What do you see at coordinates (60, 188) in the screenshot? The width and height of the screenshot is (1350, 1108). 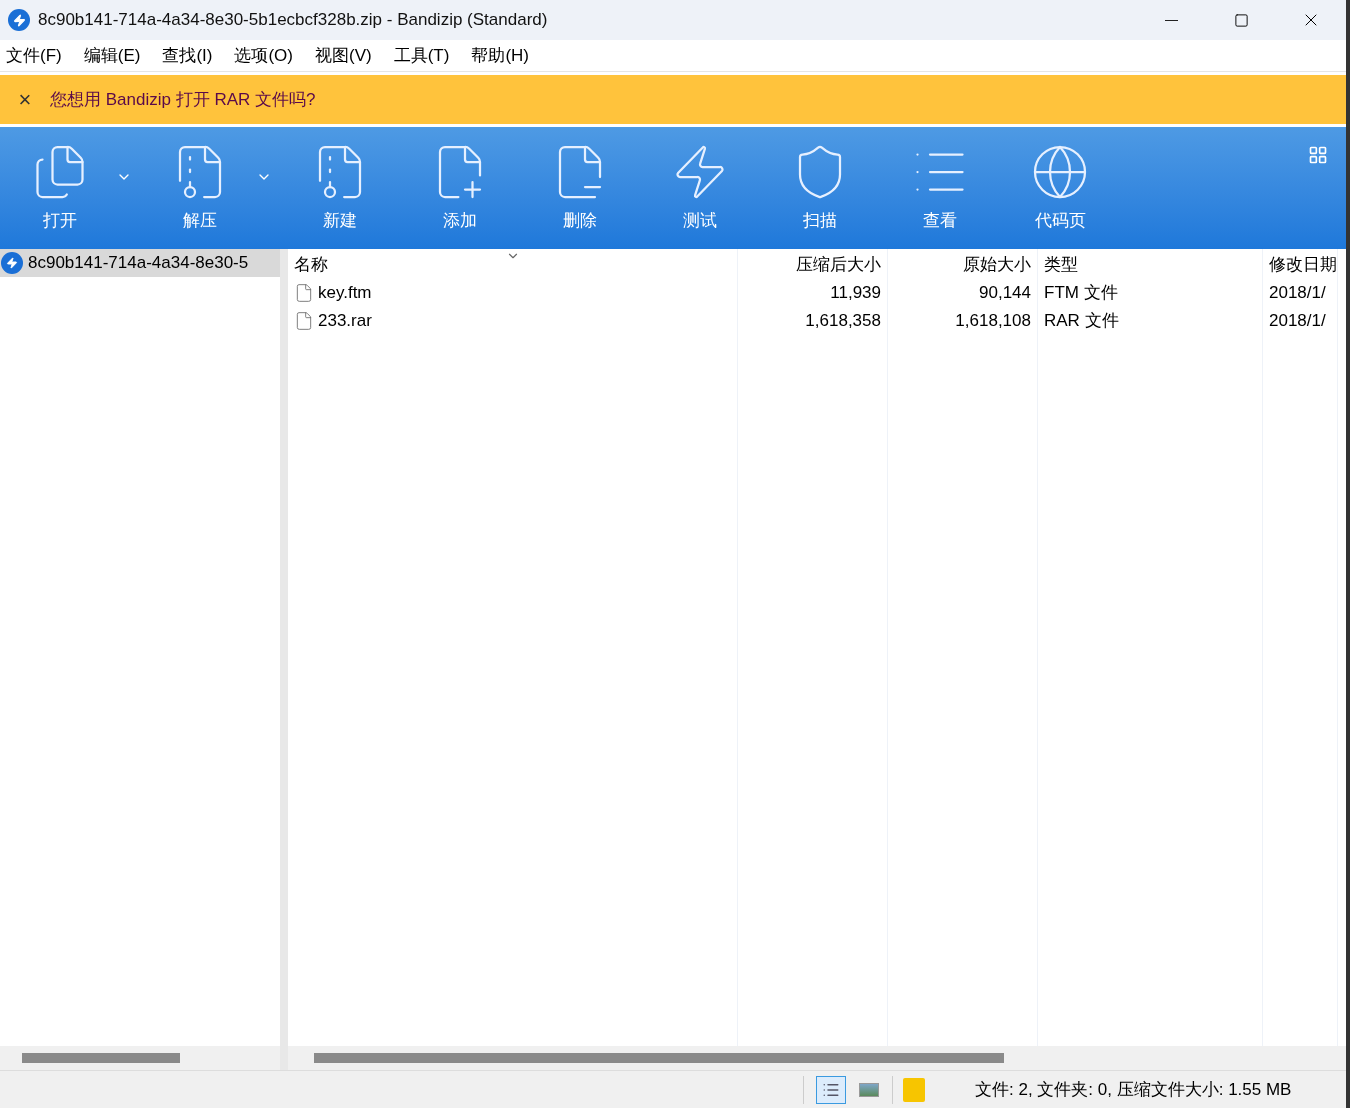 I see `toolbar-button: 打开` at bounding box center [60, 188].